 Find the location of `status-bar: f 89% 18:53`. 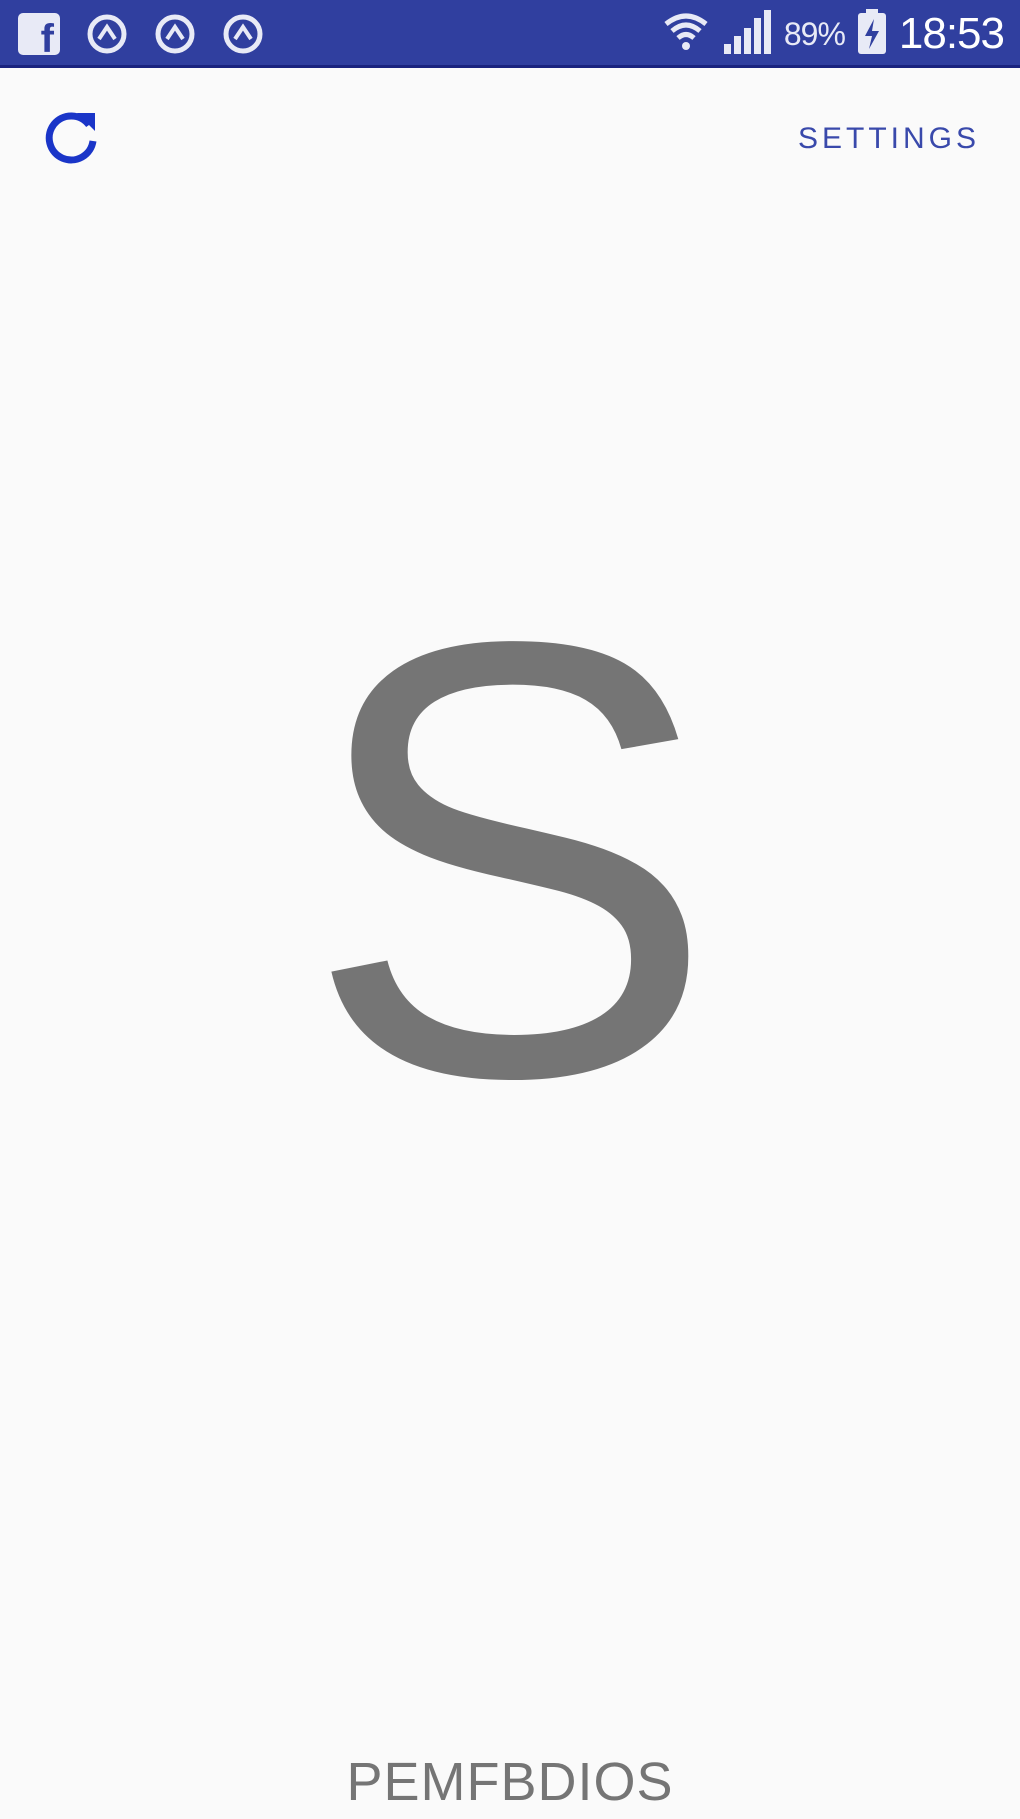

status-bar: f 89% 18:53 is located at coordinates (510, 34).